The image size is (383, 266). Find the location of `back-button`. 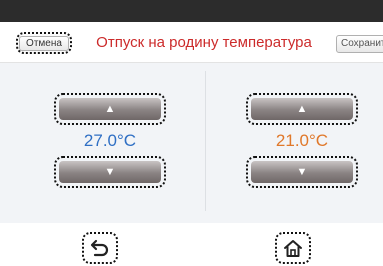

back-button is located at coordinates (100, 248).